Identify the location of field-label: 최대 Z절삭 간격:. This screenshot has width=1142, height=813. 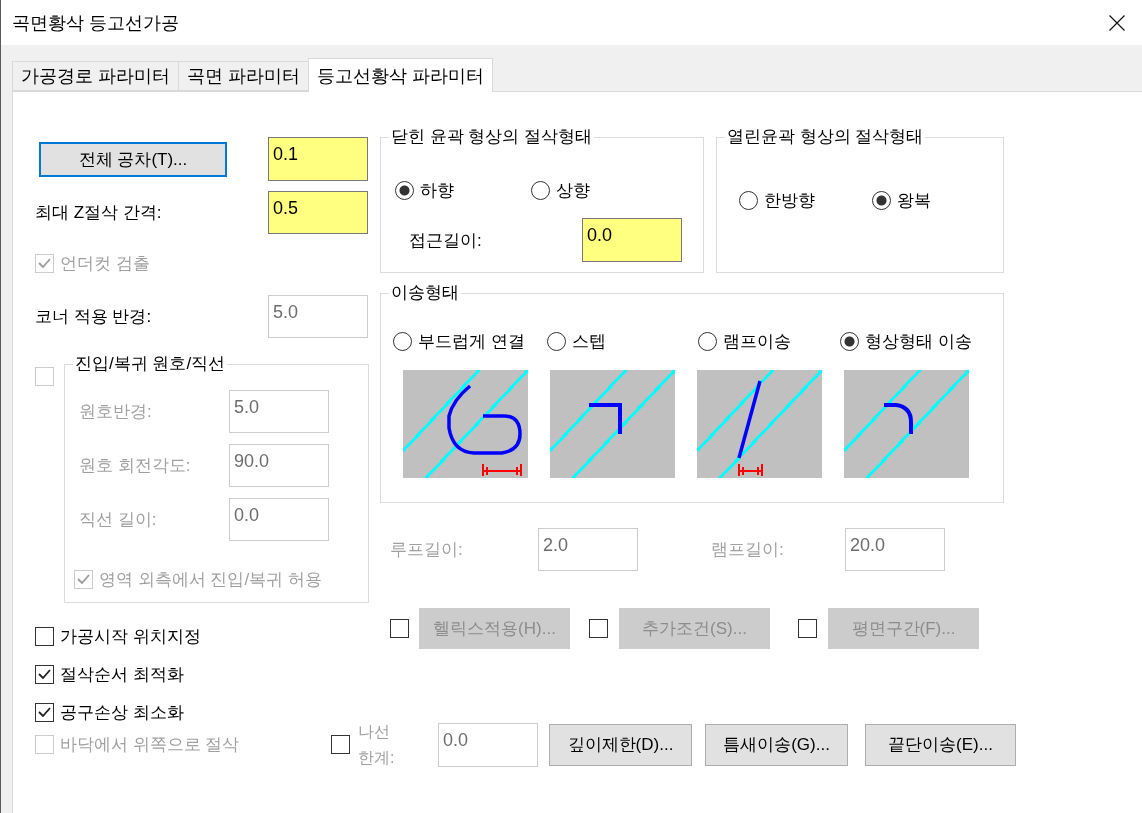
(98, 212).